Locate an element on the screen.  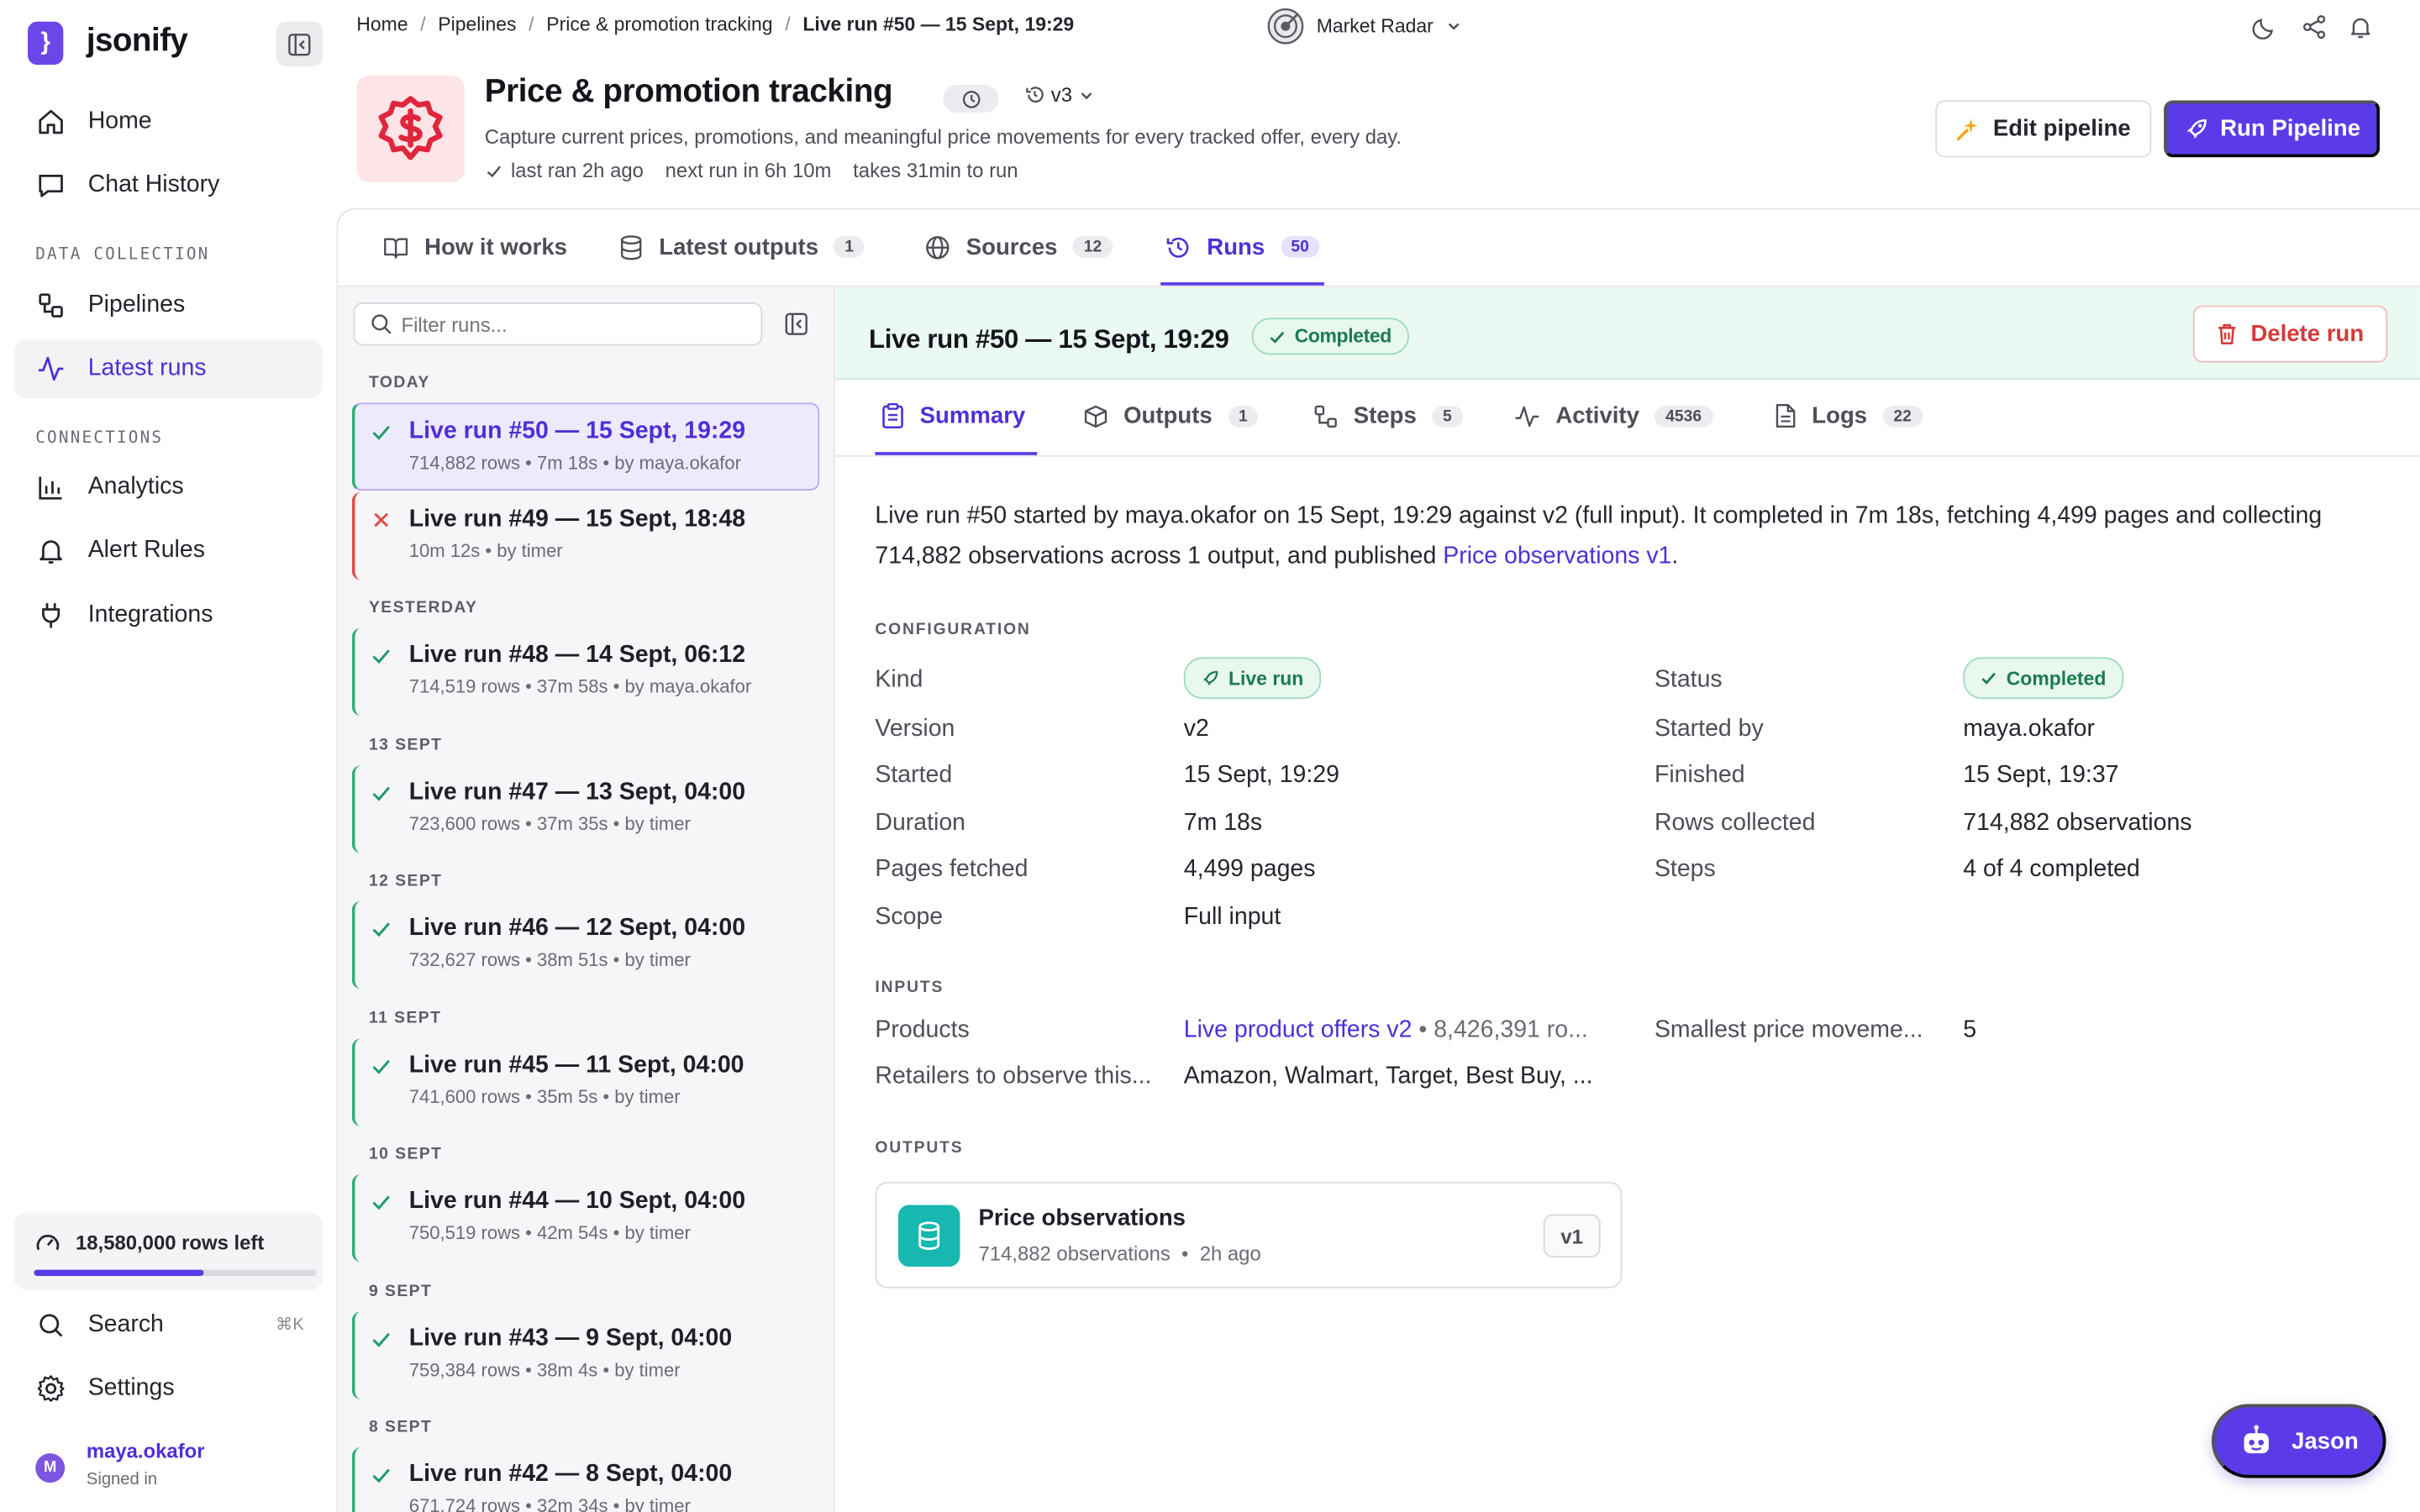
delete-run-button: Delete run is located at coordinates (2290, 334).